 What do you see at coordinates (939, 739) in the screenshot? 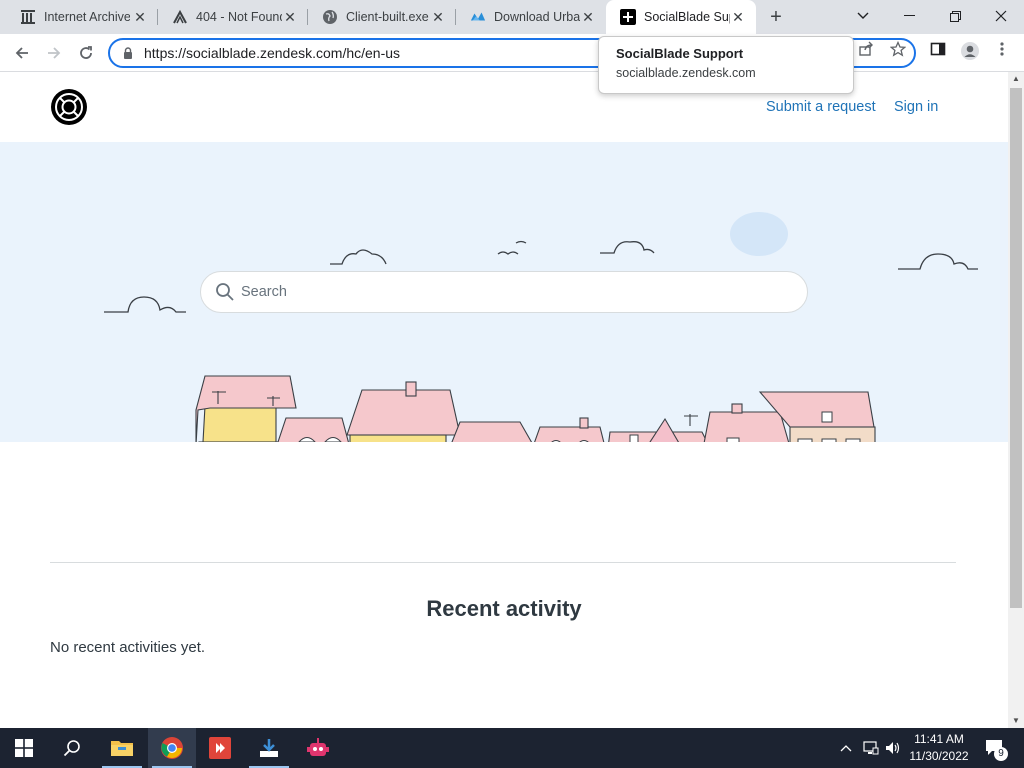
I see `clock-time: 11:41 AM` at bounding box center [939, 739].